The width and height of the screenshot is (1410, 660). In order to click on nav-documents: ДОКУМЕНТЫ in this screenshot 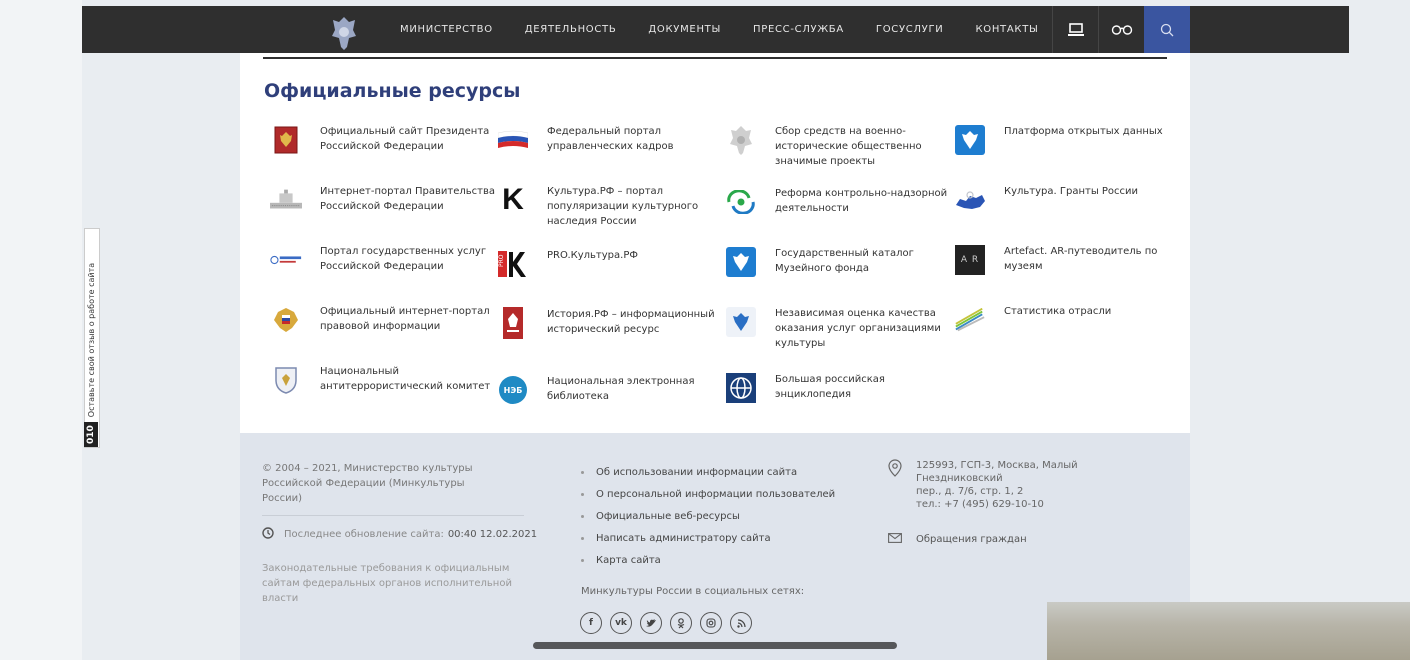, I will do `click(684, 29)`.